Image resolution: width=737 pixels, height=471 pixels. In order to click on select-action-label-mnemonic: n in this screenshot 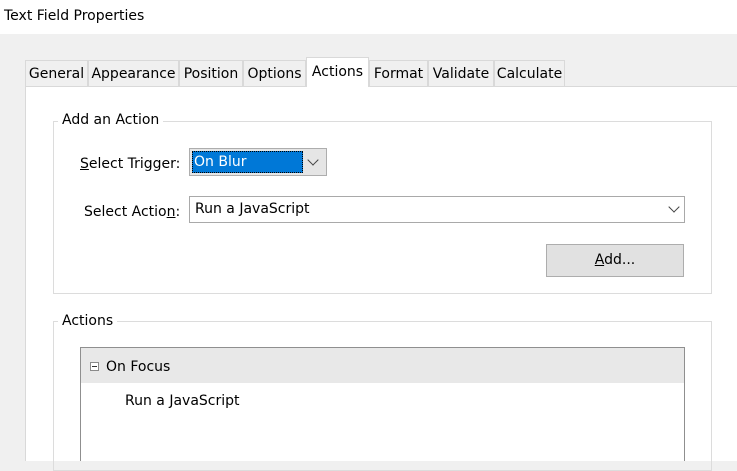, I will do `click(171, 212)`.